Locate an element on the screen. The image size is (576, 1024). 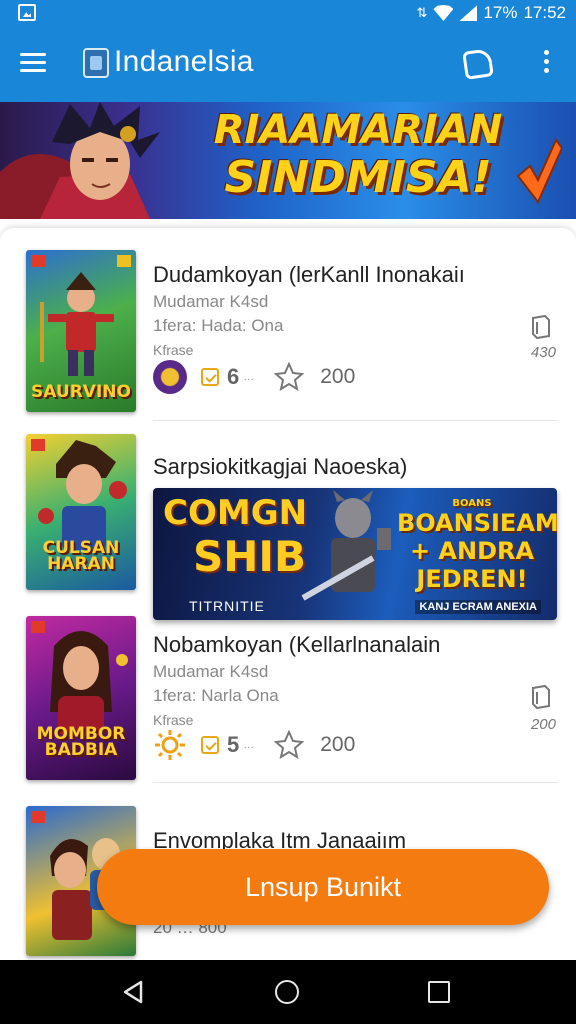
sun-emblem-icon is located at coordinates (170, 745).